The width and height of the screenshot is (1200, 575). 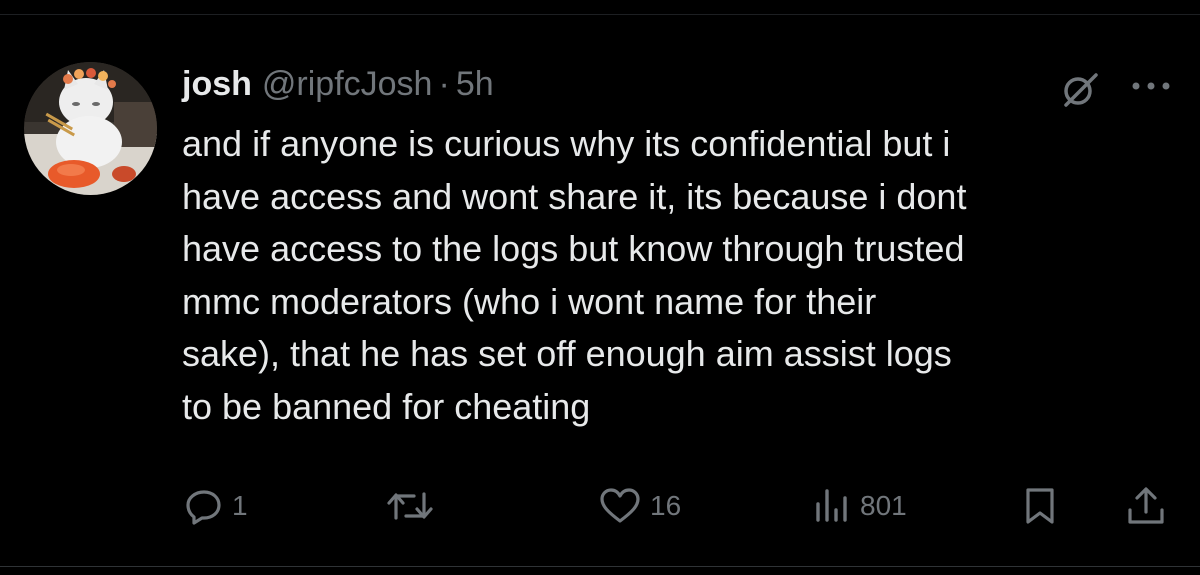 I want to click on views-count: 801, so click(x=883, y=505).